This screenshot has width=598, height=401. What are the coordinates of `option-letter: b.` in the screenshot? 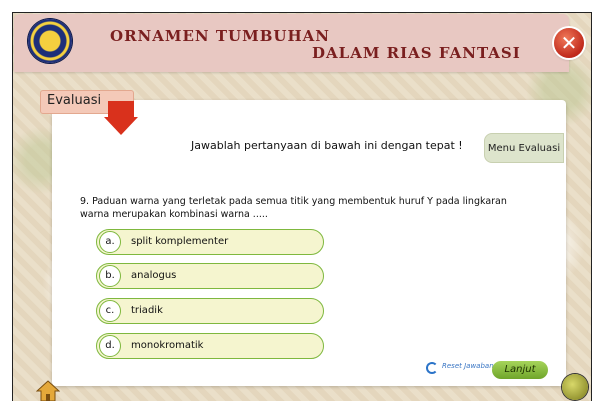 It's located at (110, 276).